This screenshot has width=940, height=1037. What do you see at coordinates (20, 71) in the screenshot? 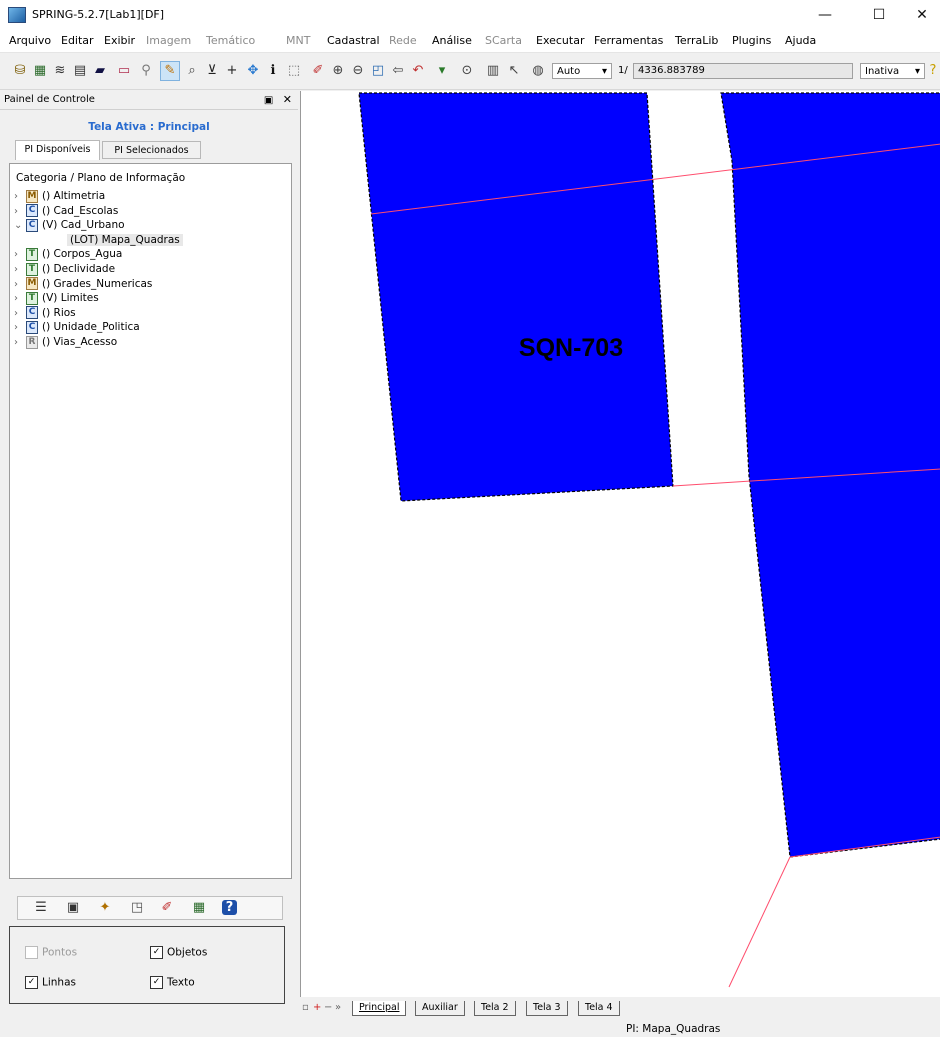
I see `database-icon: ⛁` at bounding box center [20, 71].